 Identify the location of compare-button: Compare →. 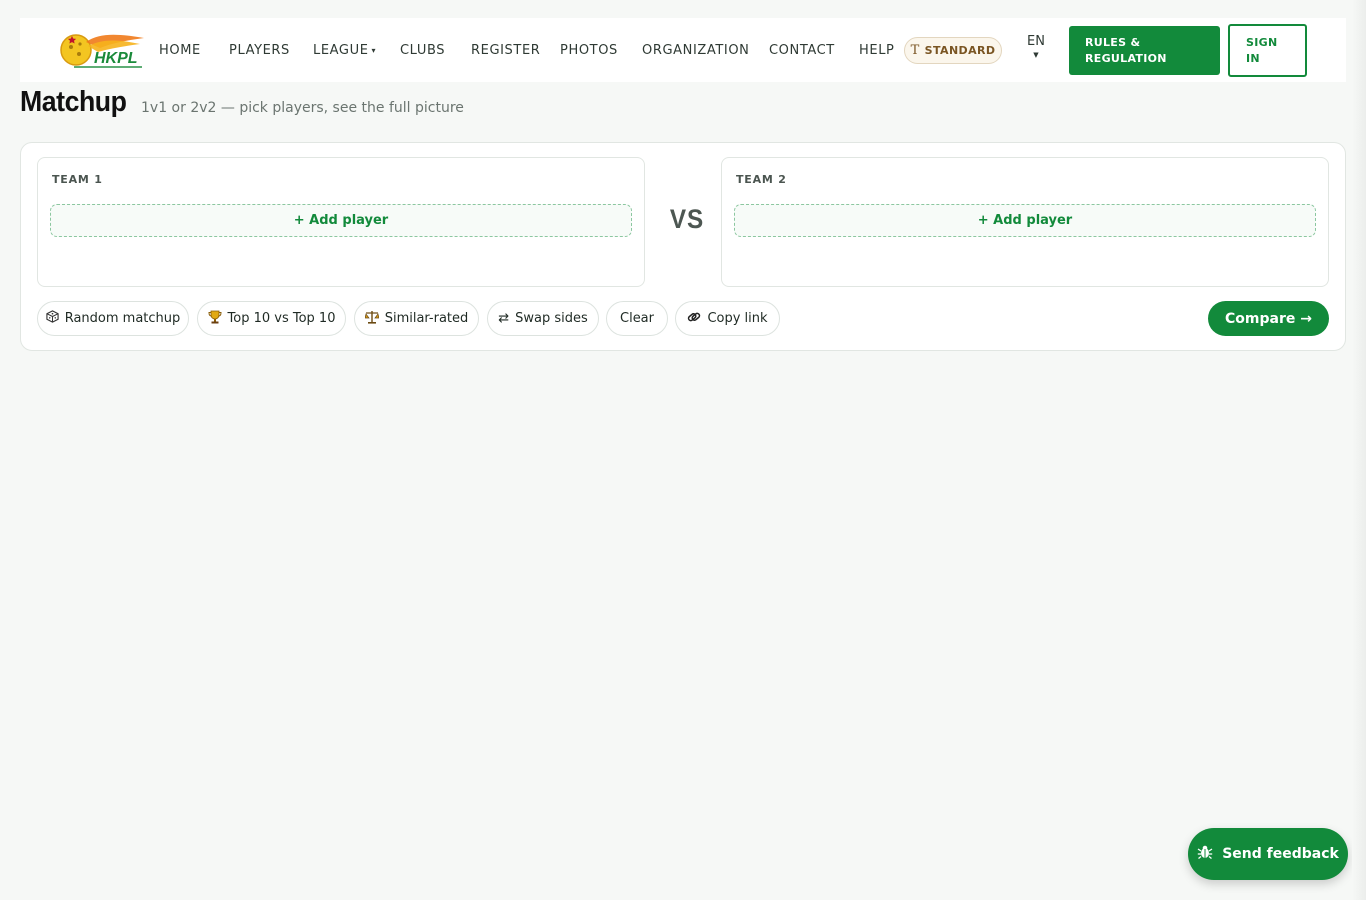
(1268, 318).